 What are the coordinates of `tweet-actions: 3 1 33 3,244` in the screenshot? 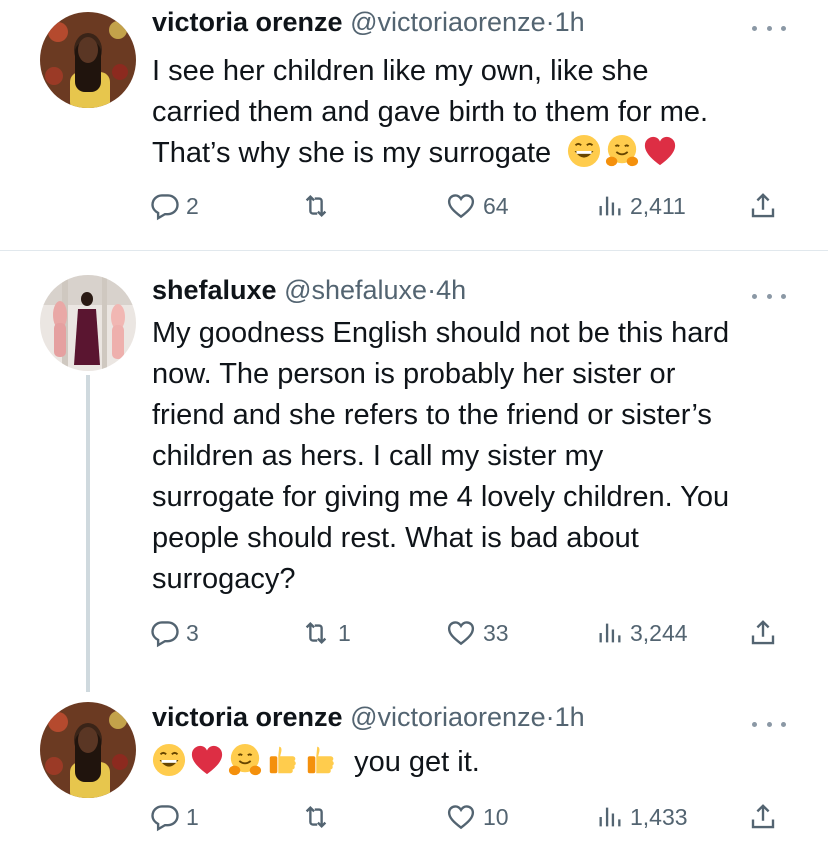 It's located at (470, 633).